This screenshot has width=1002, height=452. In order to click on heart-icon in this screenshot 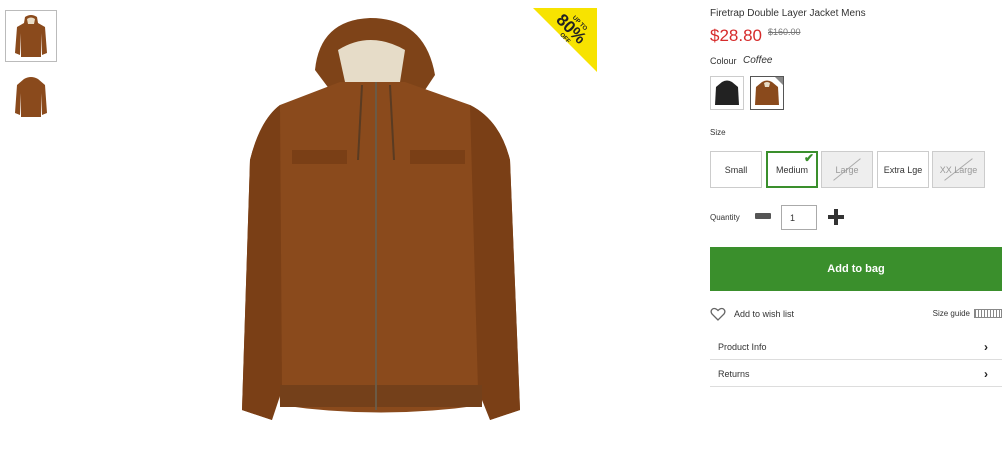, I will do `click(718, 314)`.